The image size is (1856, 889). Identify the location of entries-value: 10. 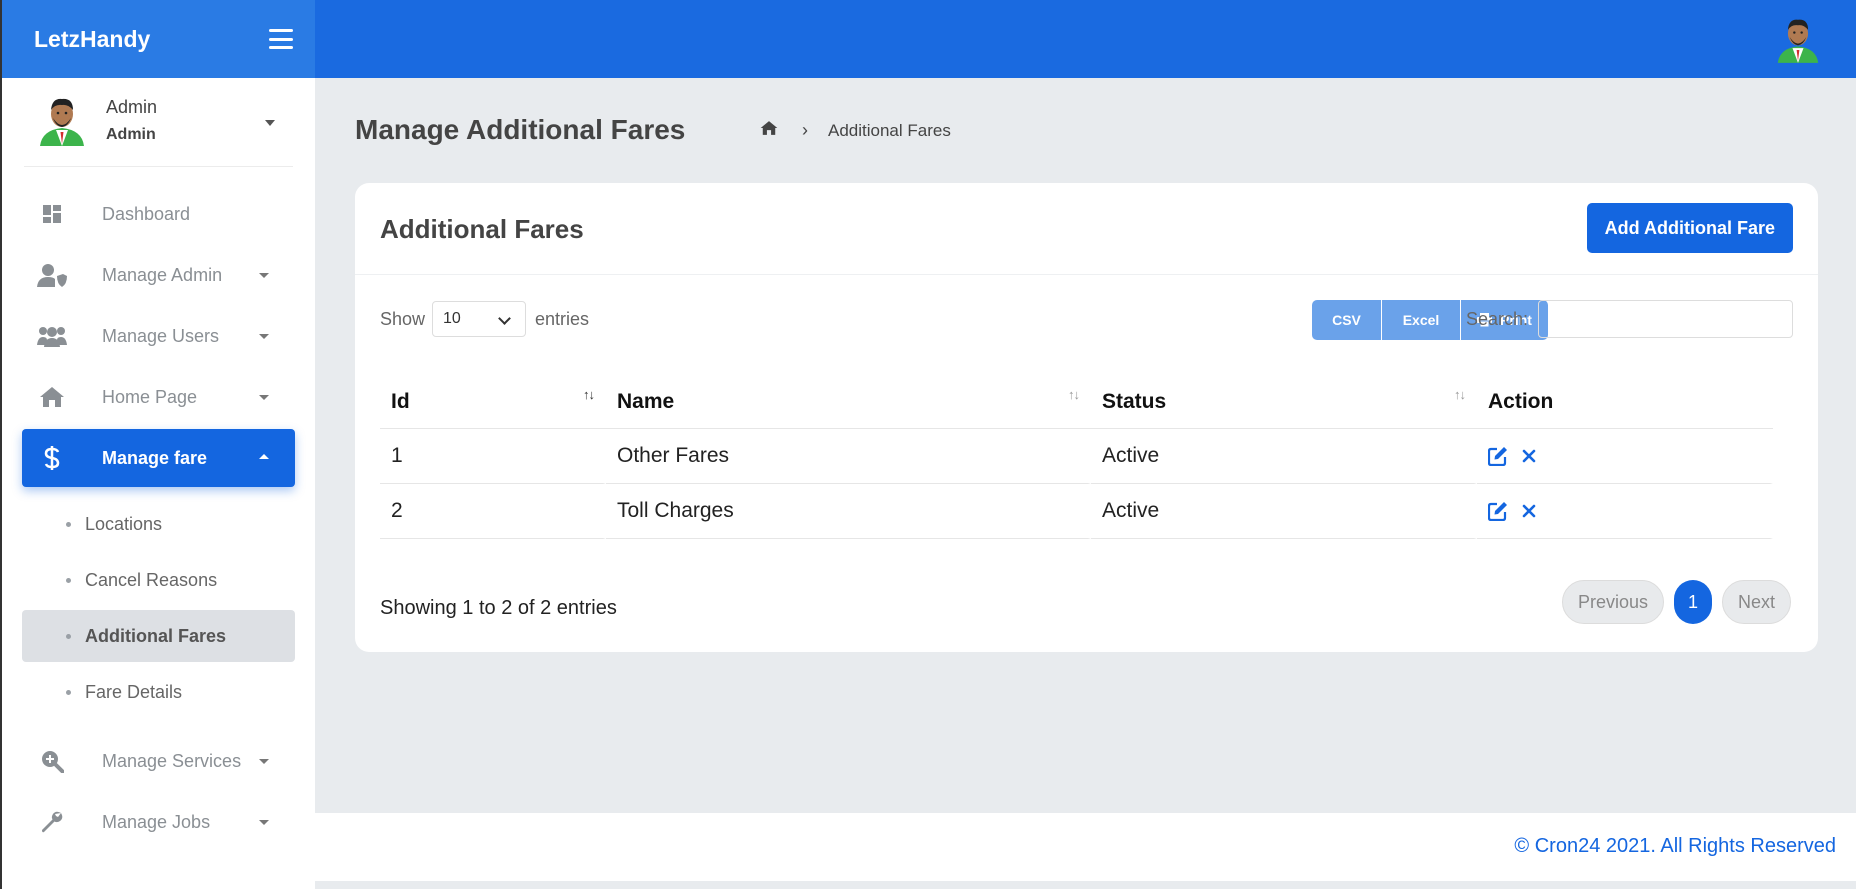
(452, 318).